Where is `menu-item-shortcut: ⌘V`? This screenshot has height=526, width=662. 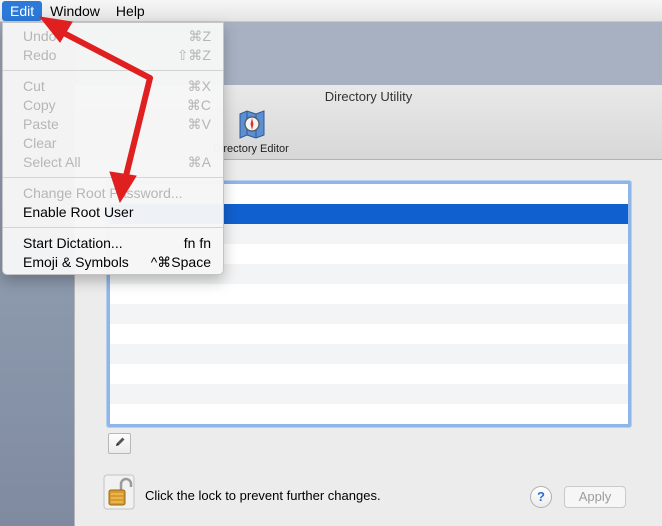
menu-item-shortcut: ⌘V is located at coordinates (199, 124).